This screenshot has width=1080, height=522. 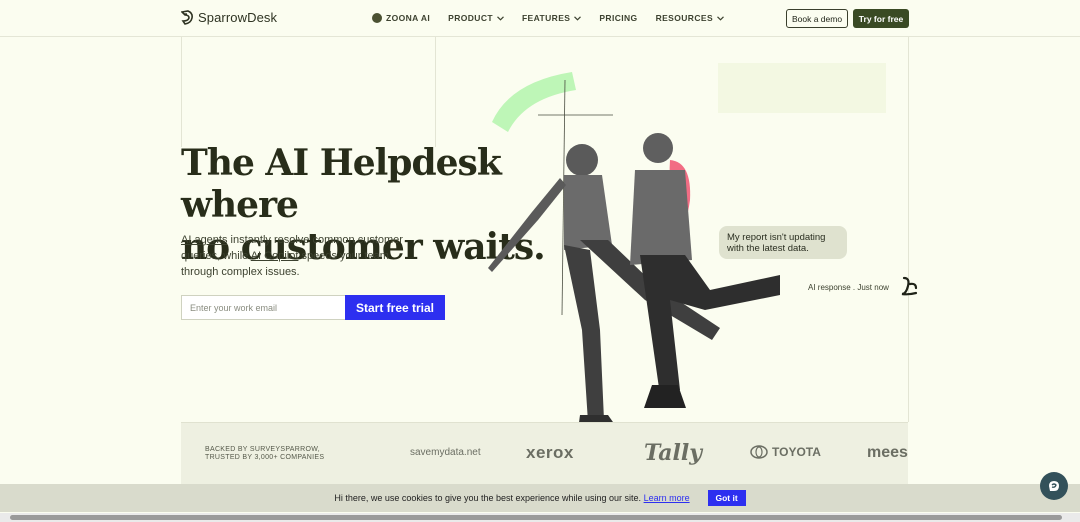 What do you see at coordinates (684, 18) in the screenshot?
I see `nav-label: RESOURCES` at bounding box center [684, 18].